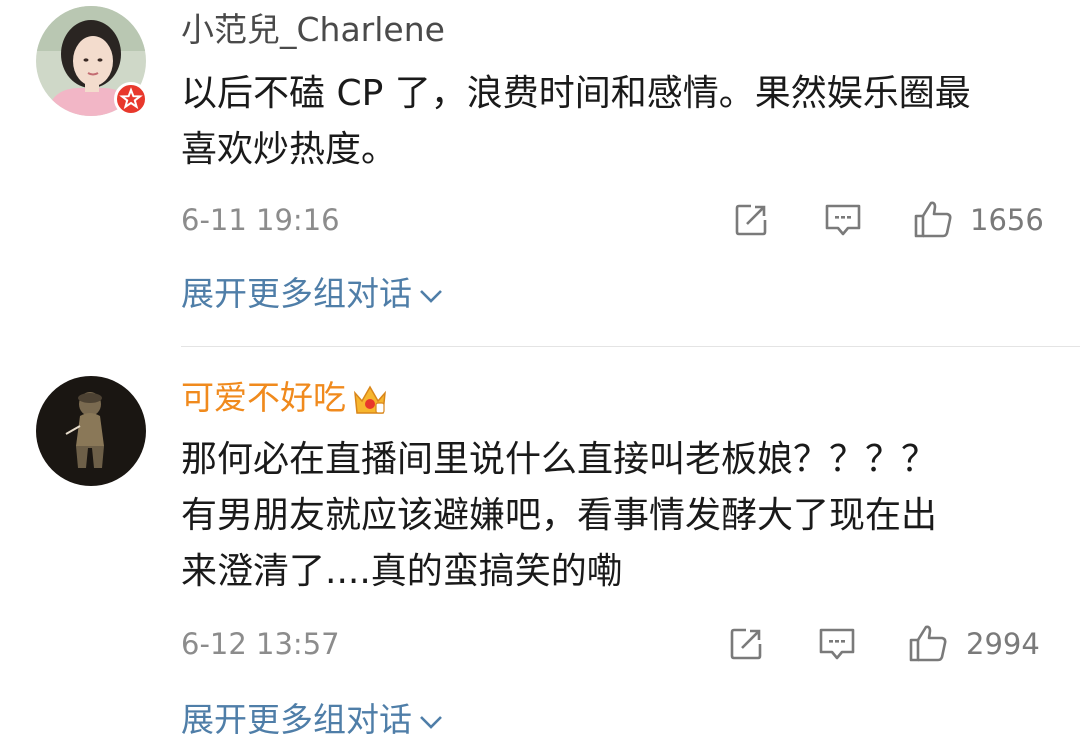 This screenshot has width=1080, height=756. Describe the element at coordinates (630, 346) in the screenshot. I see `comment-divider` at that location.